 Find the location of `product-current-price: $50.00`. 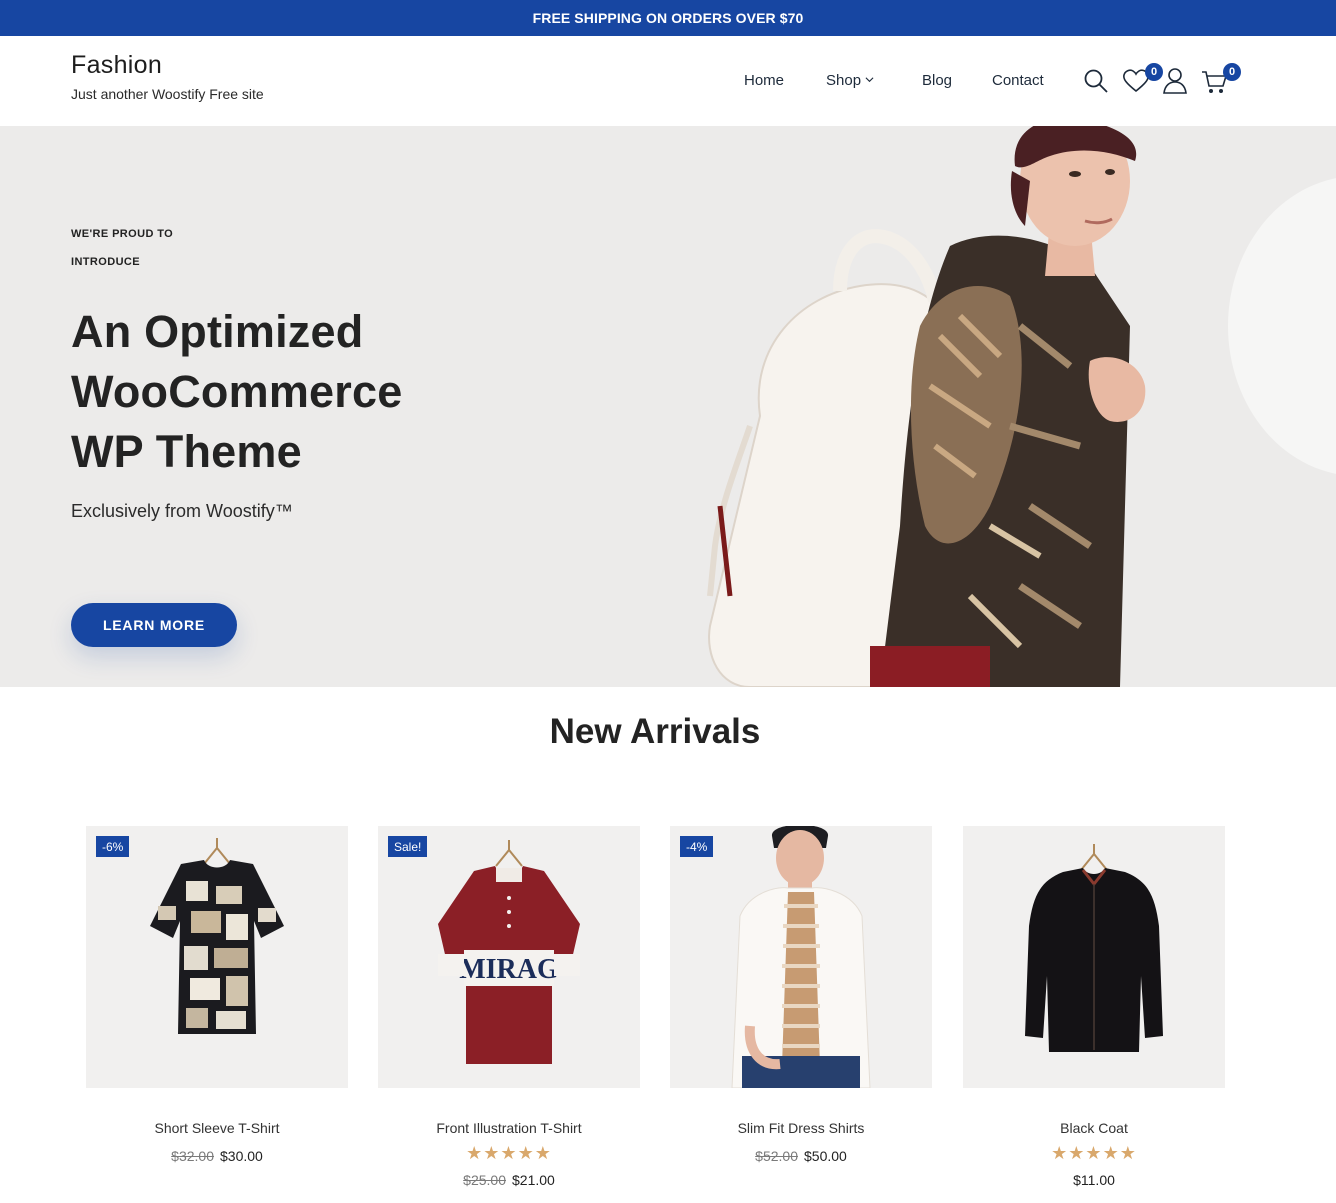

product-current-price: $50.00 is located at coordinates (825, 1156).